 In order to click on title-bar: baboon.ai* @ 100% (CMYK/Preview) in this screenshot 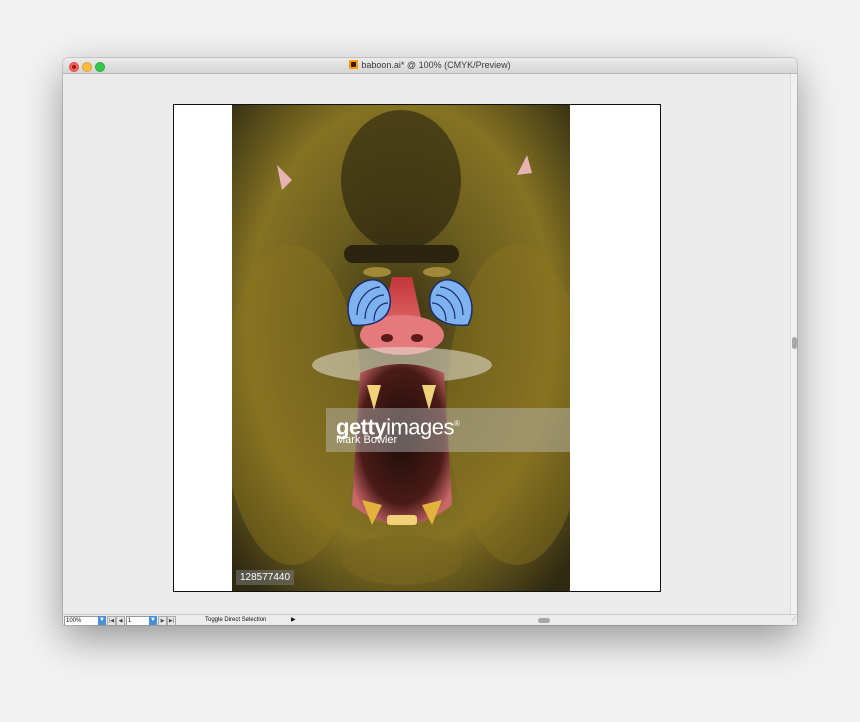, I will do `click(430, 66)`.